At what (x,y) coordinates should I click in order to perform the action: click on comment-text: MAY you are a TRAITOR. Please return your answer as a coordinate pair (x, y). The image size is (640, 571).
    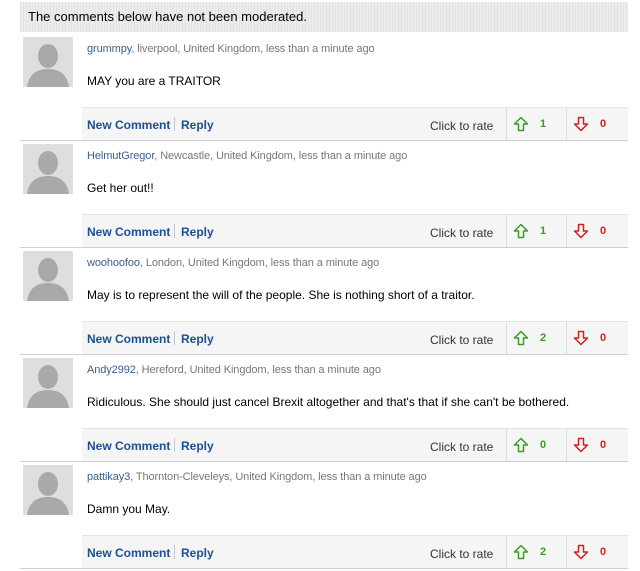
    Looking at the image, I should click on (154, 81).